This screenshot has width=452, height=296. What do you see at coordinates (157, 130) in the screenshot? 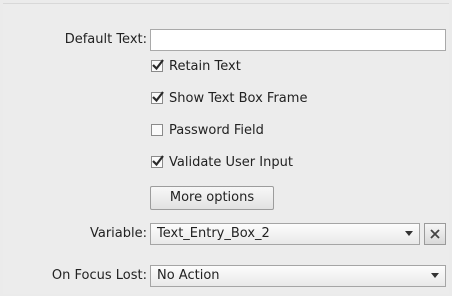
I see `password-checkbox` at bounding box center [157, 130].